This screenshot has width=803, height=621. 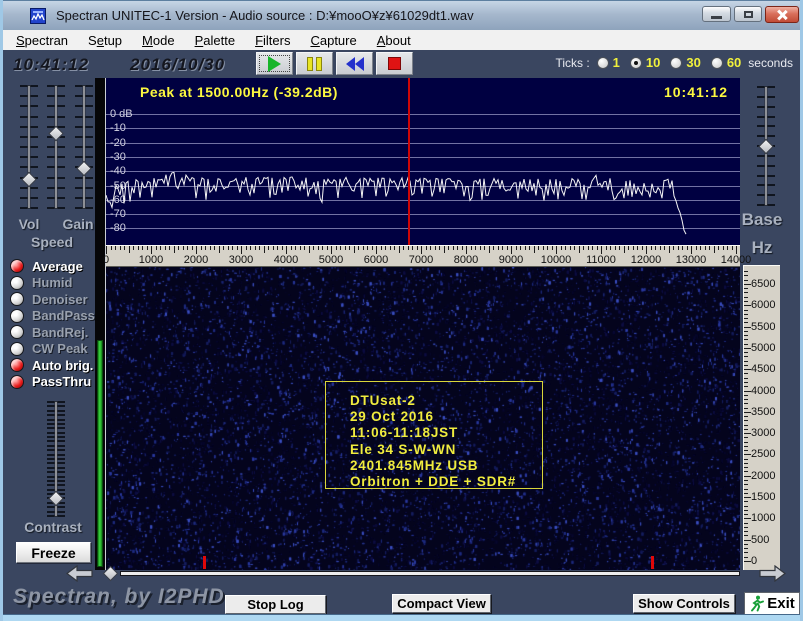 I want to click on hz-tick-label: 6500, so click(x=763, y=283).